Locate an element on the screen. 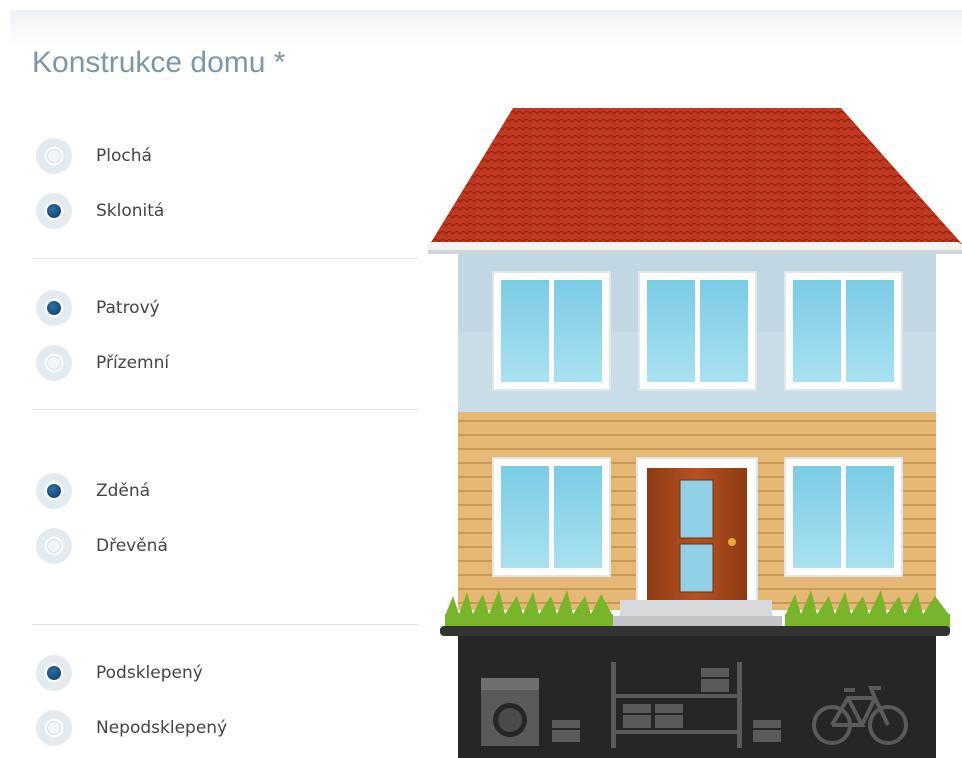  radio-label: Podsklepený is located at coordinates (149, 673).